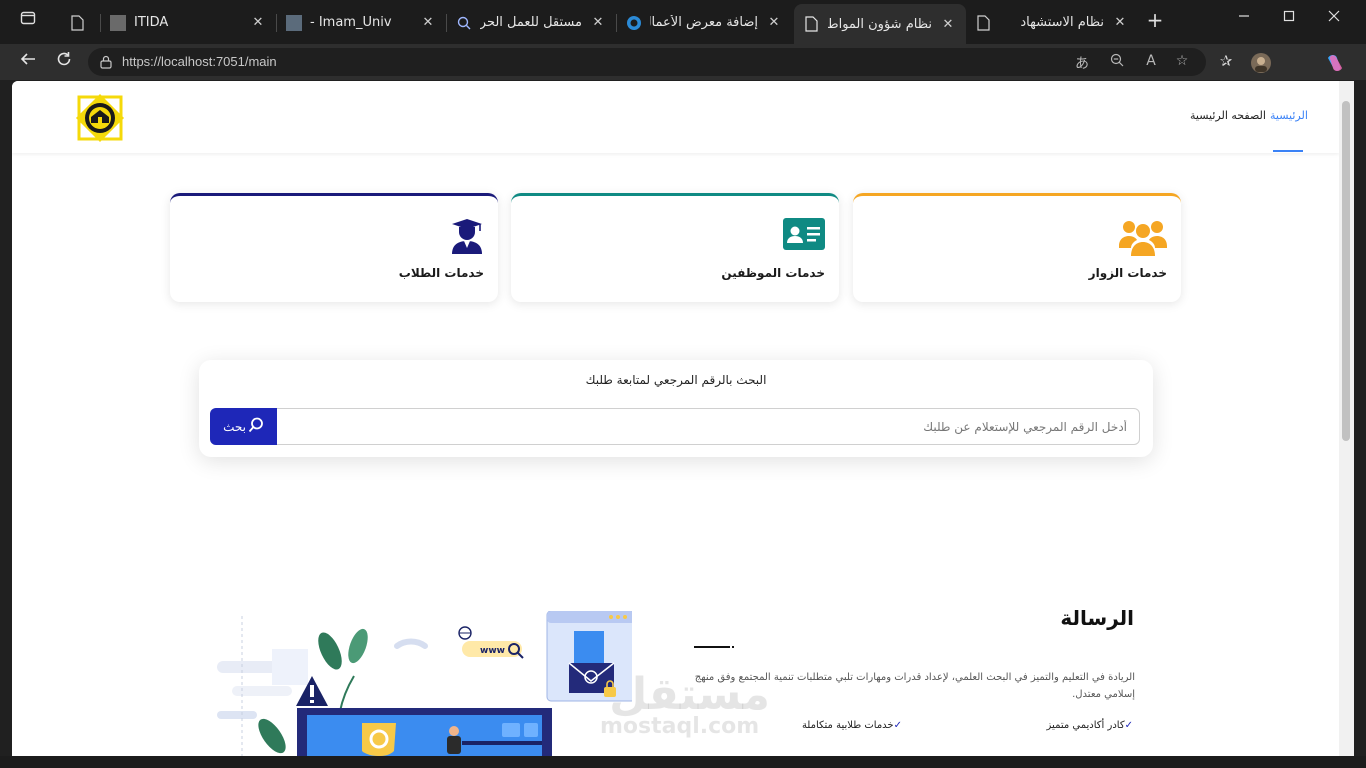 The height and width of the screenshot is (768, 1366). What do you see at coordinates (441, 273) in the screenshot?
I see `card-label: خدمات الطلاب` at bounding box center [441, 273].